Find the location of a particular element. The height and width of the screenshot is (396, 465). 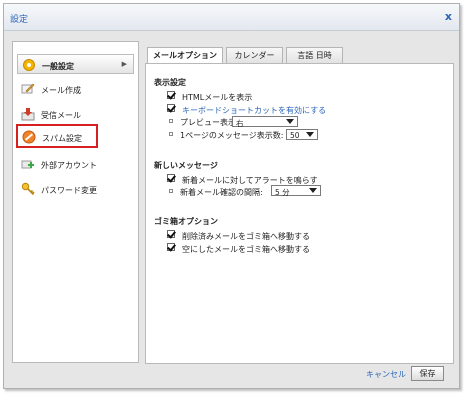

sidebar-item-general: 一般設定 ▶ is located at coordinates (75, 64).